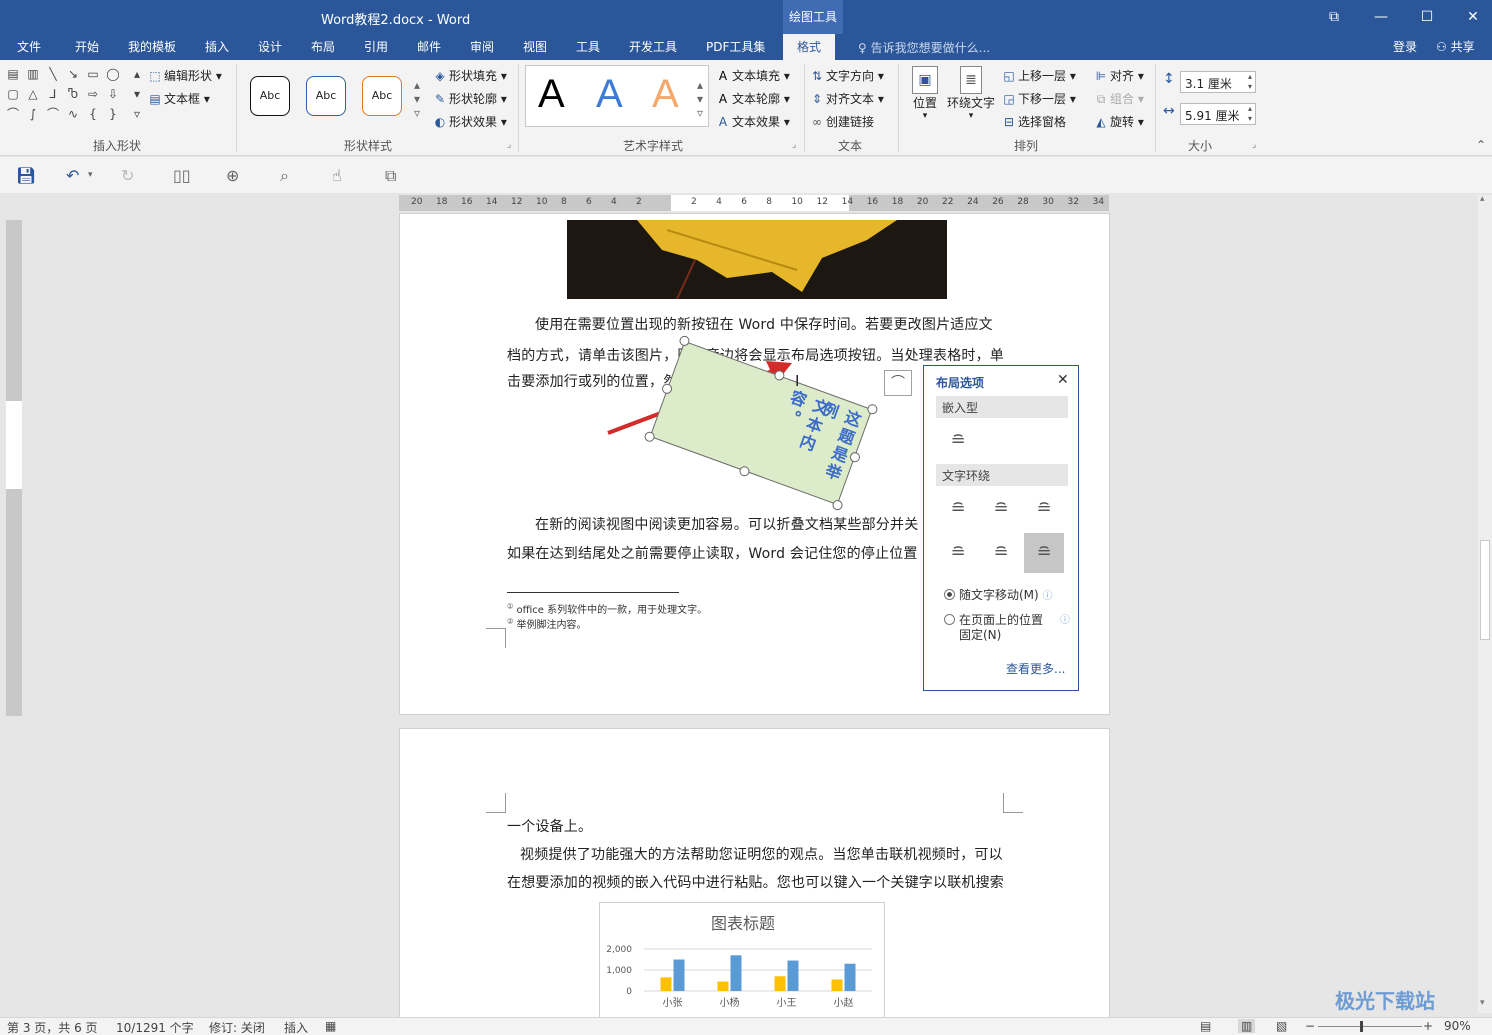 The image size is (1492, 1035). I want to click on track-changes-status: 修订: 关闭, so click(237, 1027).